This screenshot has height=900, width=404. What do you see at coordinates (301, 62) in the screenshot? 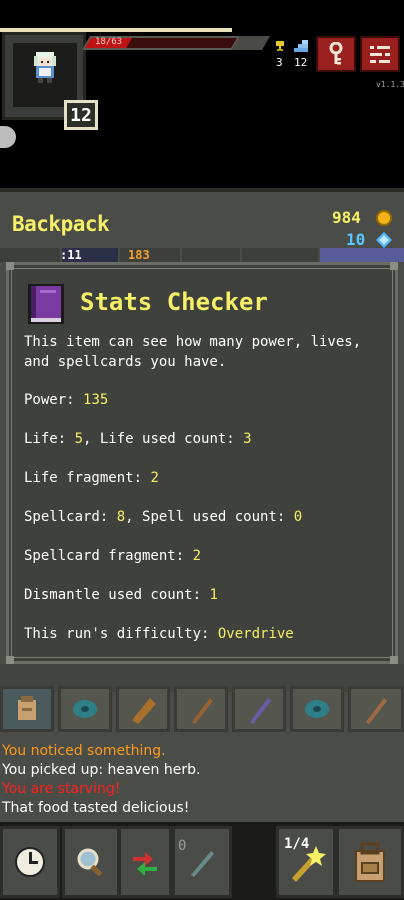
I see `stat-value-2: 12` at bounding box center [301, 62].